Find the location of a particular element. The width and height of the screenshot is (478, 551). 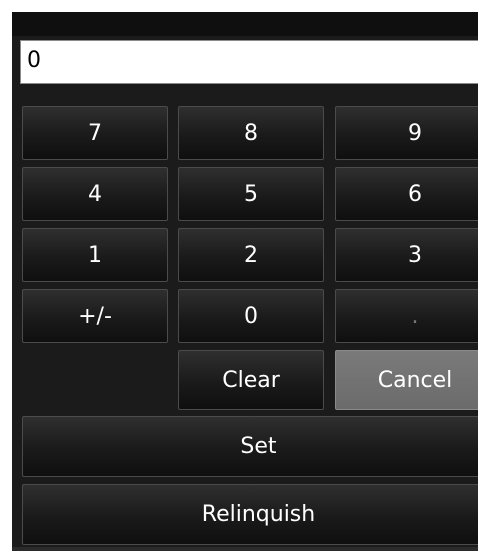

key-0: 0 is located at coordinates (251, 316).